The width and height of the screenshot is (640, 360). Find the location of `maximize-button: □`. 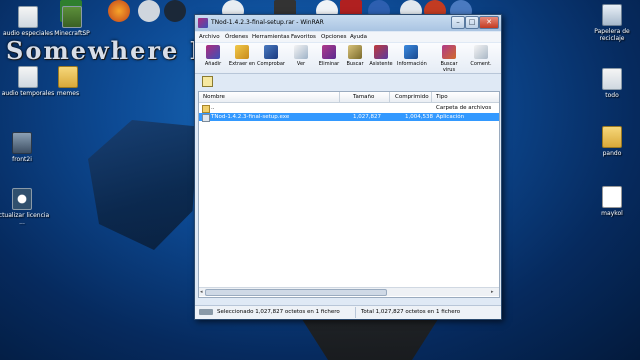

maximize-button: □ is located at coordinates (472, 22).